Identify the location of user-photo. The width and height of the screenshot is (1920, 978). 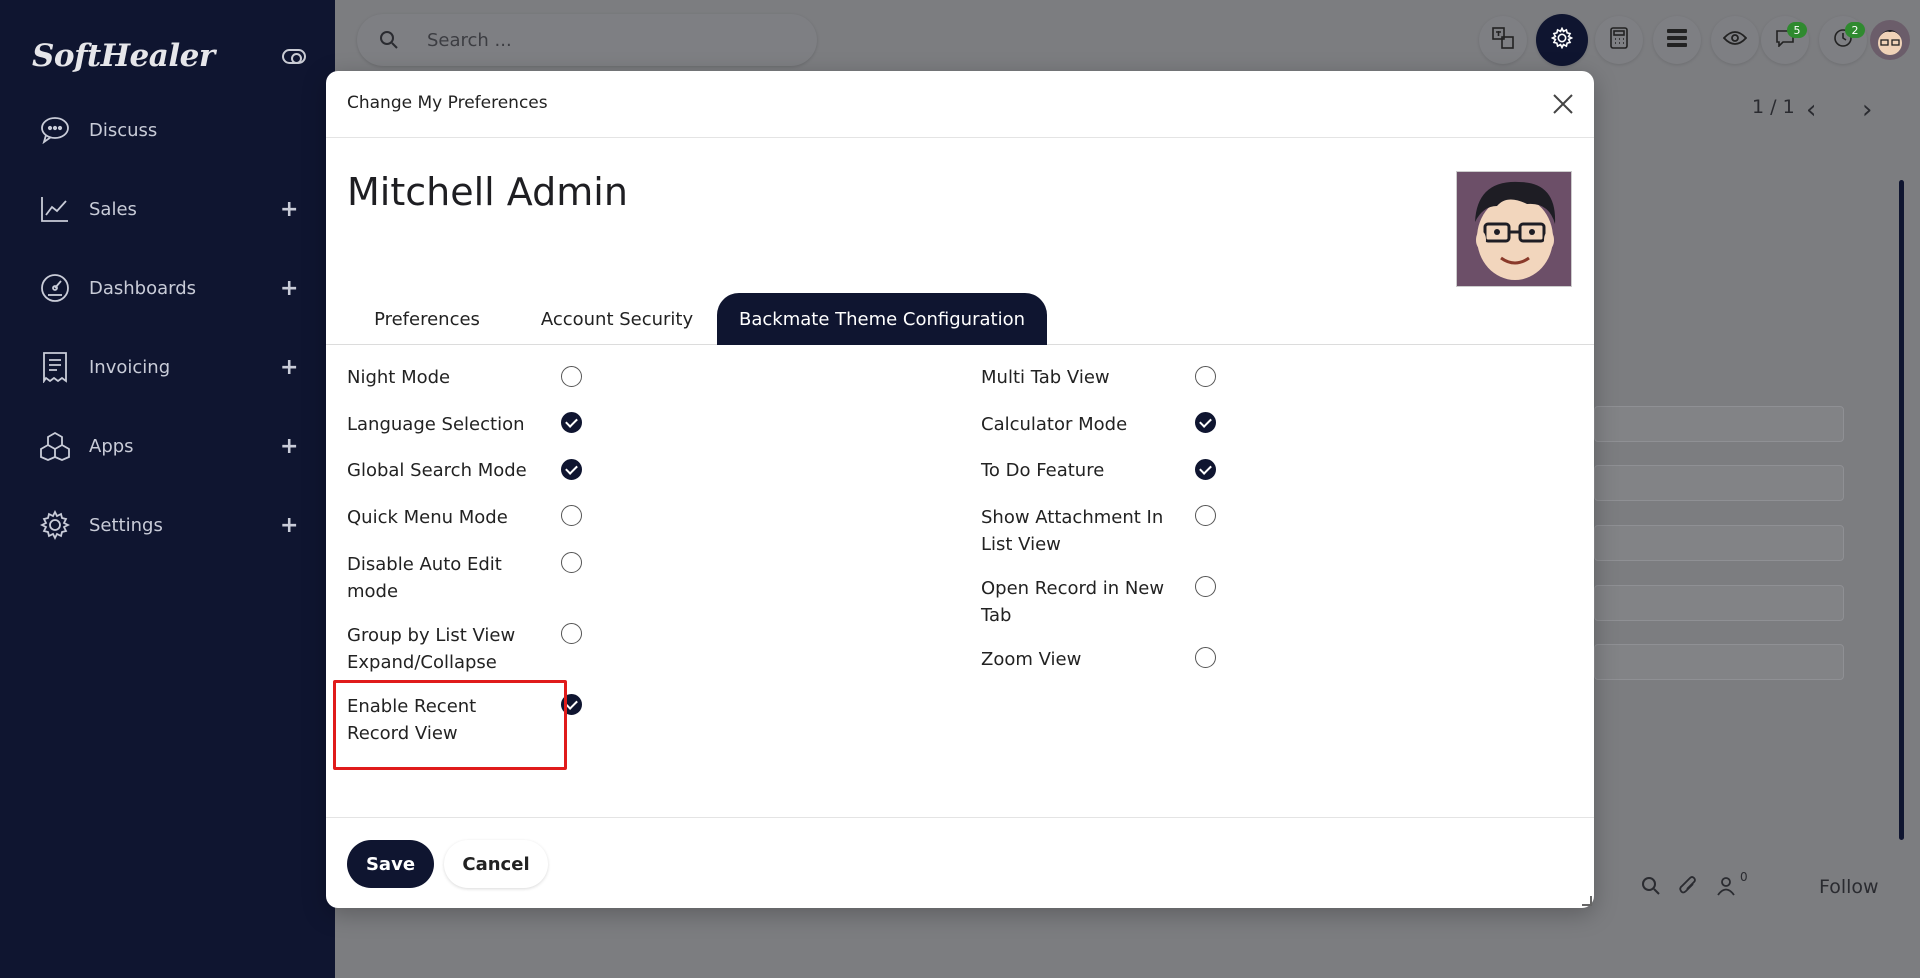
(1514, 229).